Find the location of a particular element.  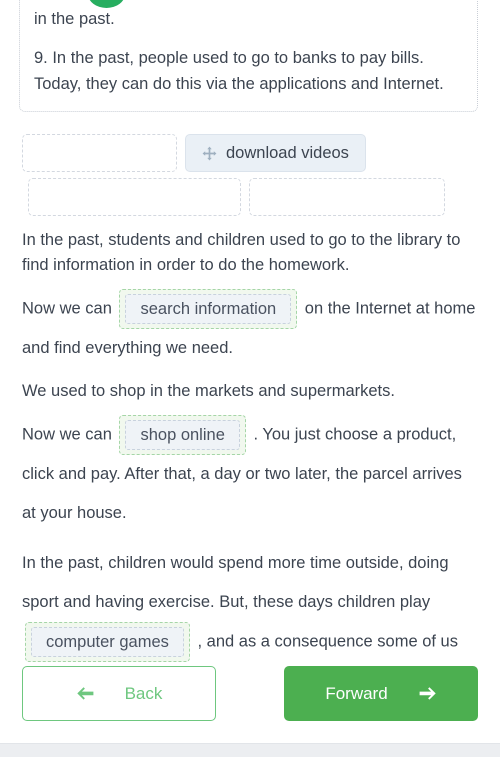

forward-button: Forward is located at coordinates (381, 693).